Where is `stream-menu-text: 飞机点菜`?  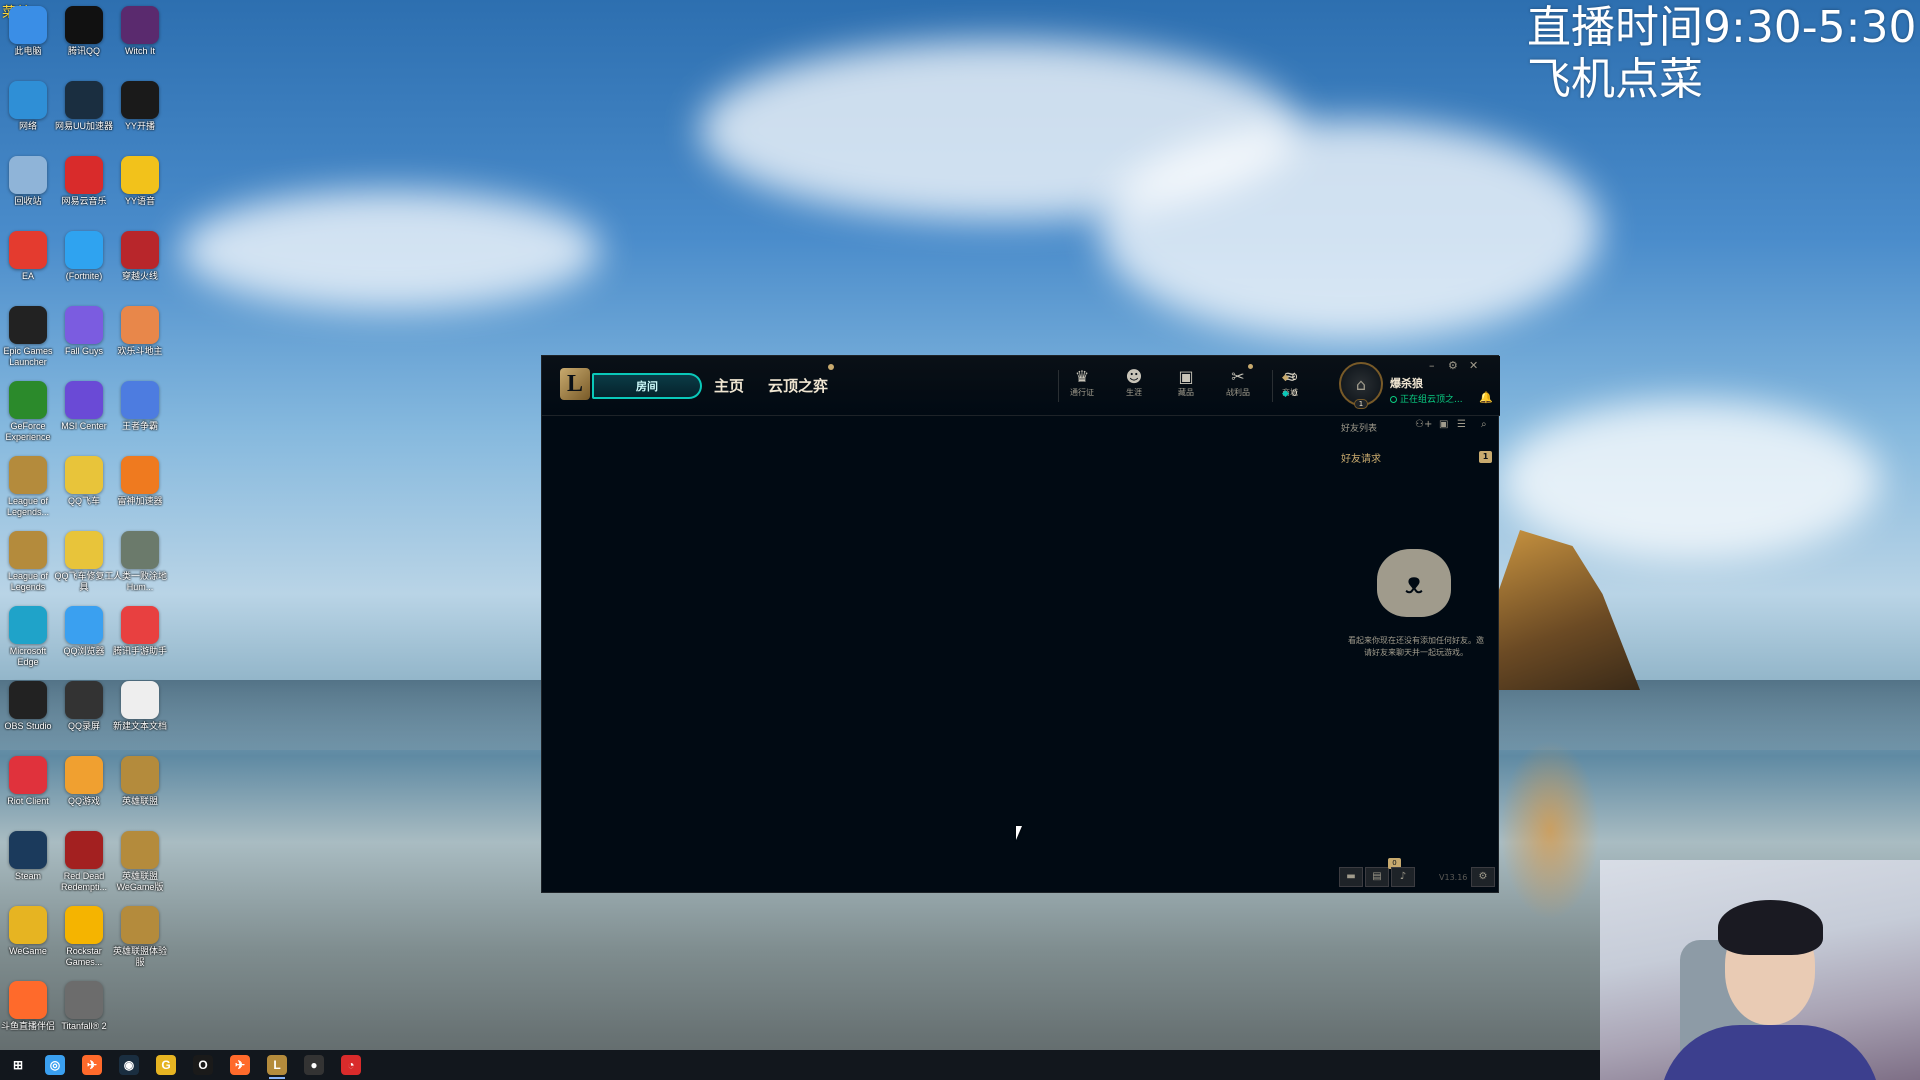
stream-menu-text: 飞机点菜 is located at coordinates (1615, 79).